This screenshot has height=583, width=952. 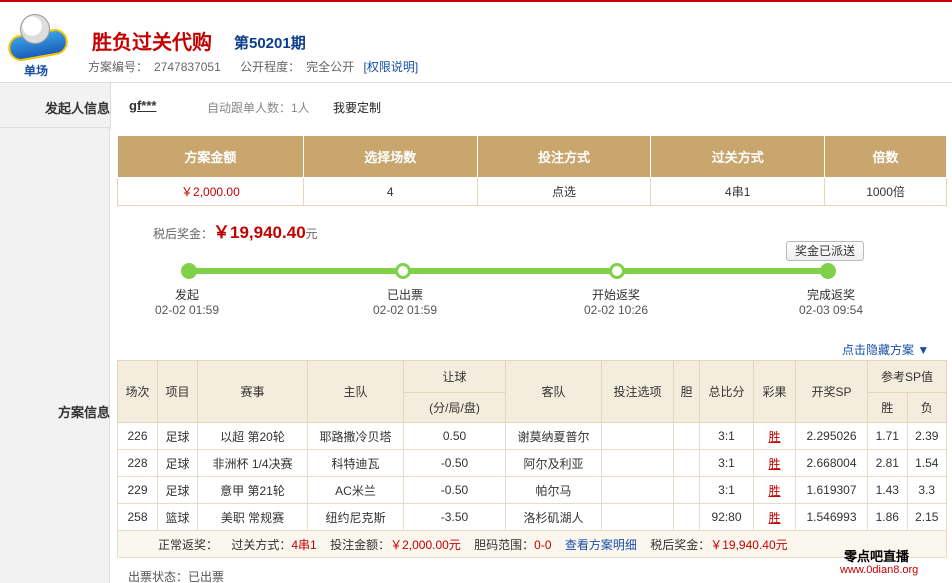 I want to click on match-count: 4, so click(x=390, y=191).